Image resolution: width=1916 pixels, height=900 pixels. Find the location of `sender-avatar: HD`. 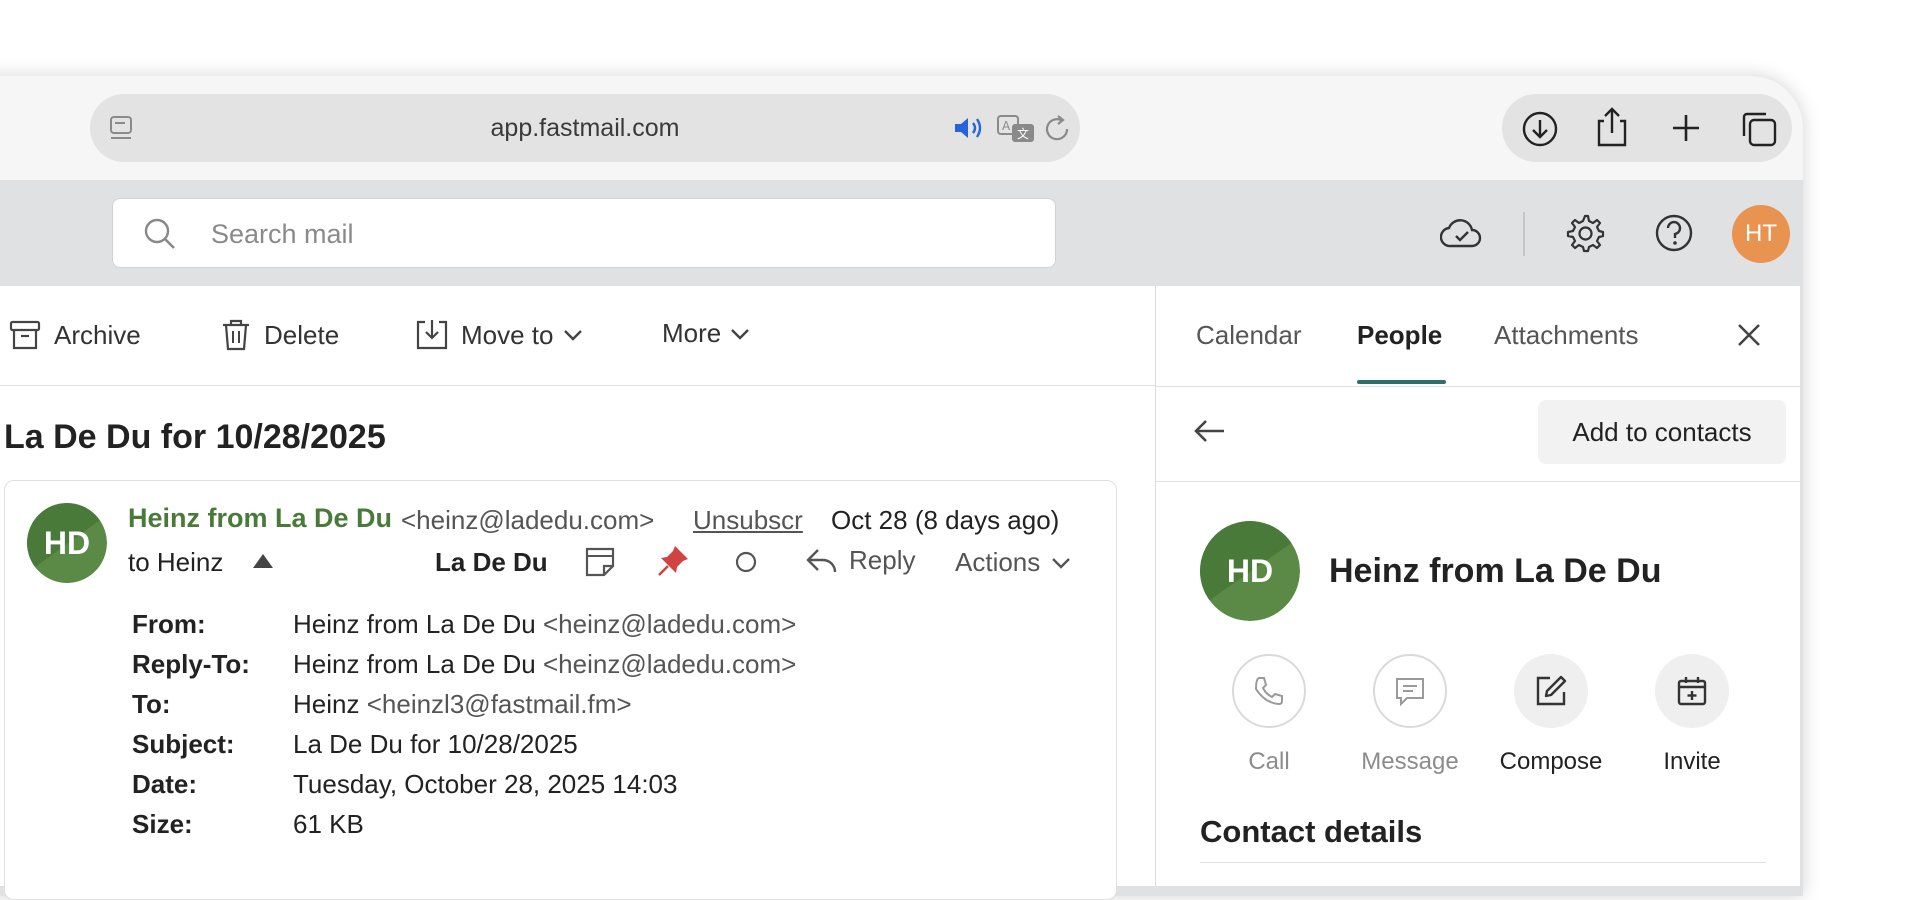

sender-avatar: HD is located at coordinates (67, 543).